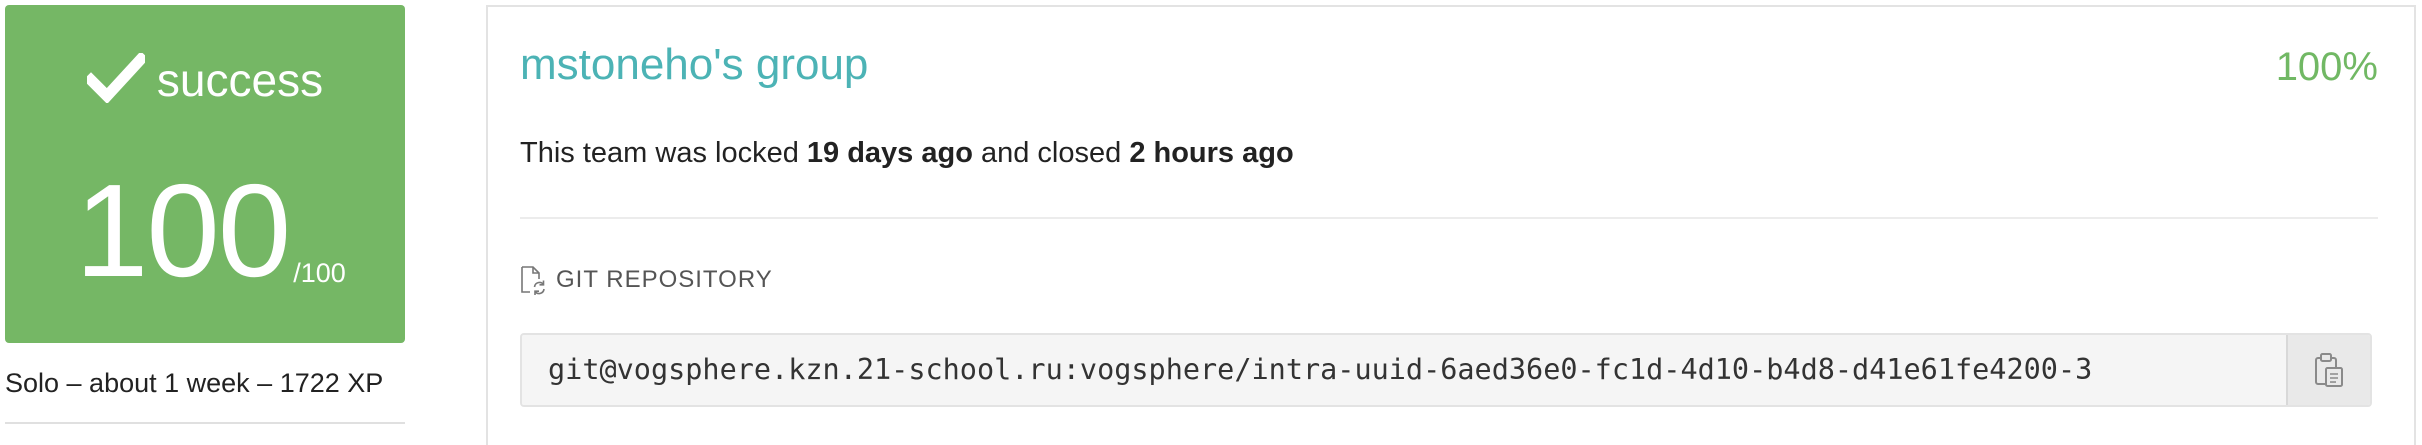 The image size is (2422, 445). I want to click on score-card: success 100 /100, so click(205, 174).